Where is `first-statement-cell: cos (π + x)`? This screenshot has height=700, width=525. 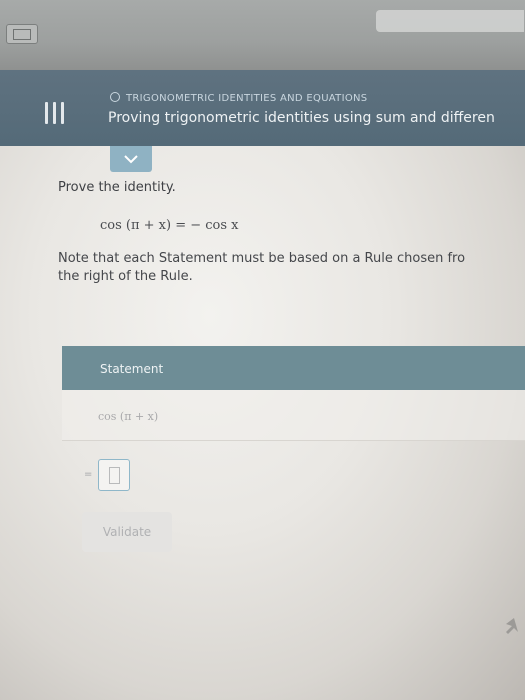 first-statement-cell: cos (π + x) is located at coordinates (128, 416).